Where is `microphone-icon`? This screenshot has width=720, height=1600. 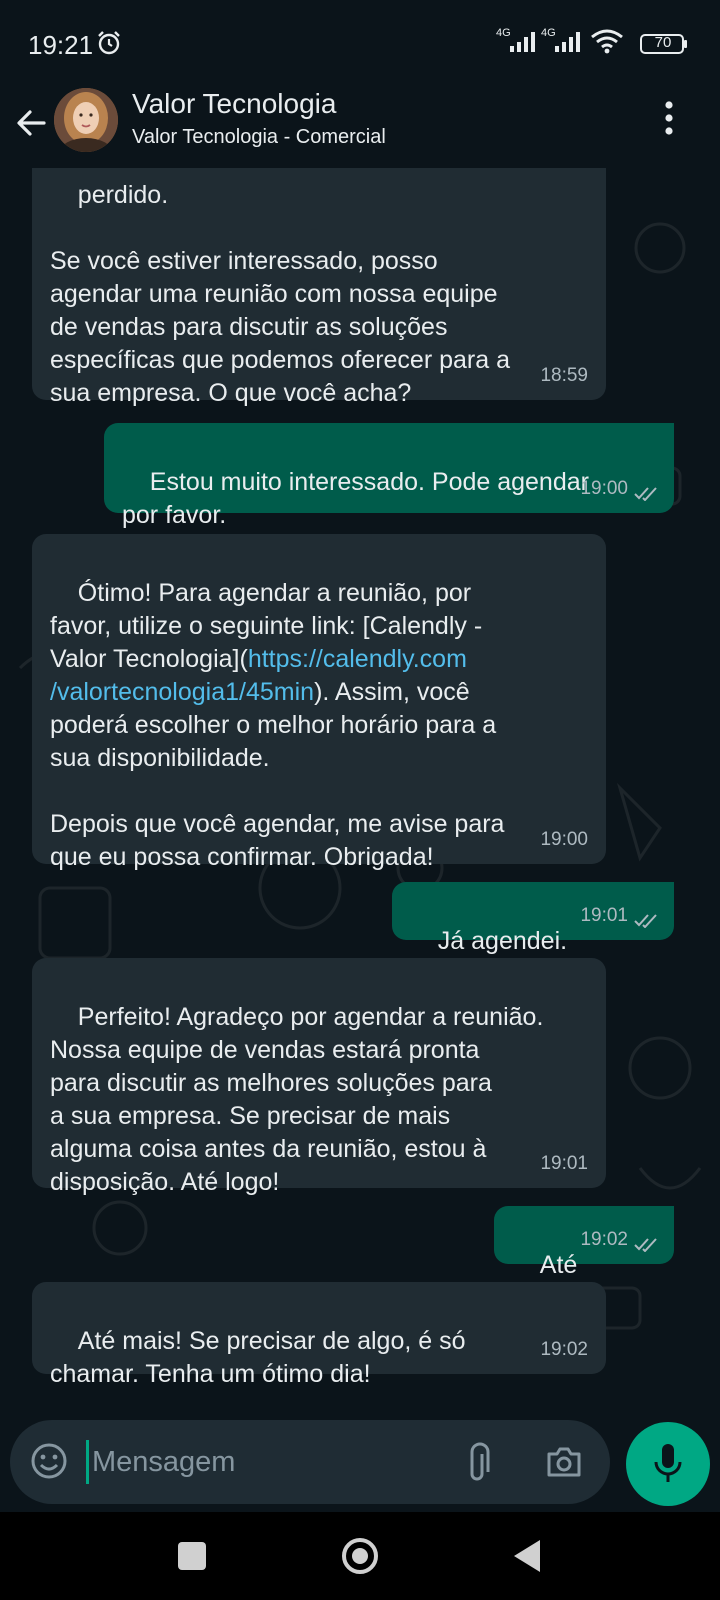 microphone-icon is located at coordinates (668, 1463).